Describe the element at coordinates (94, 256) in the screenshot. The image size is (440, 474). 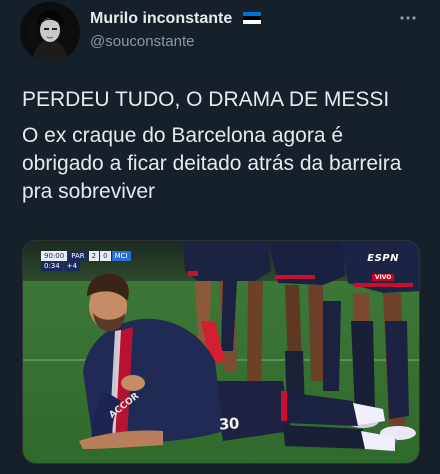
I see `home-score: 2` at that location.